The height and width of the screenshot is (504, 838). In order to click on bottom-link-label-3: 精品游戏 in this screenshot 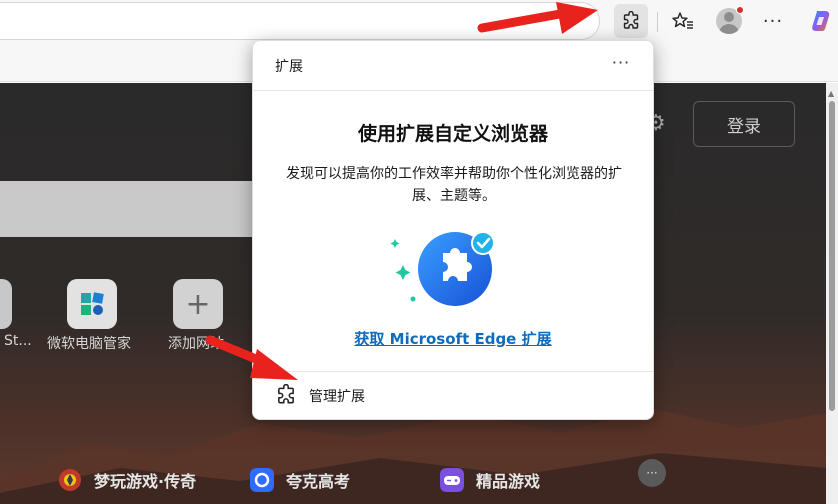, I will do `click(508, 481)`.